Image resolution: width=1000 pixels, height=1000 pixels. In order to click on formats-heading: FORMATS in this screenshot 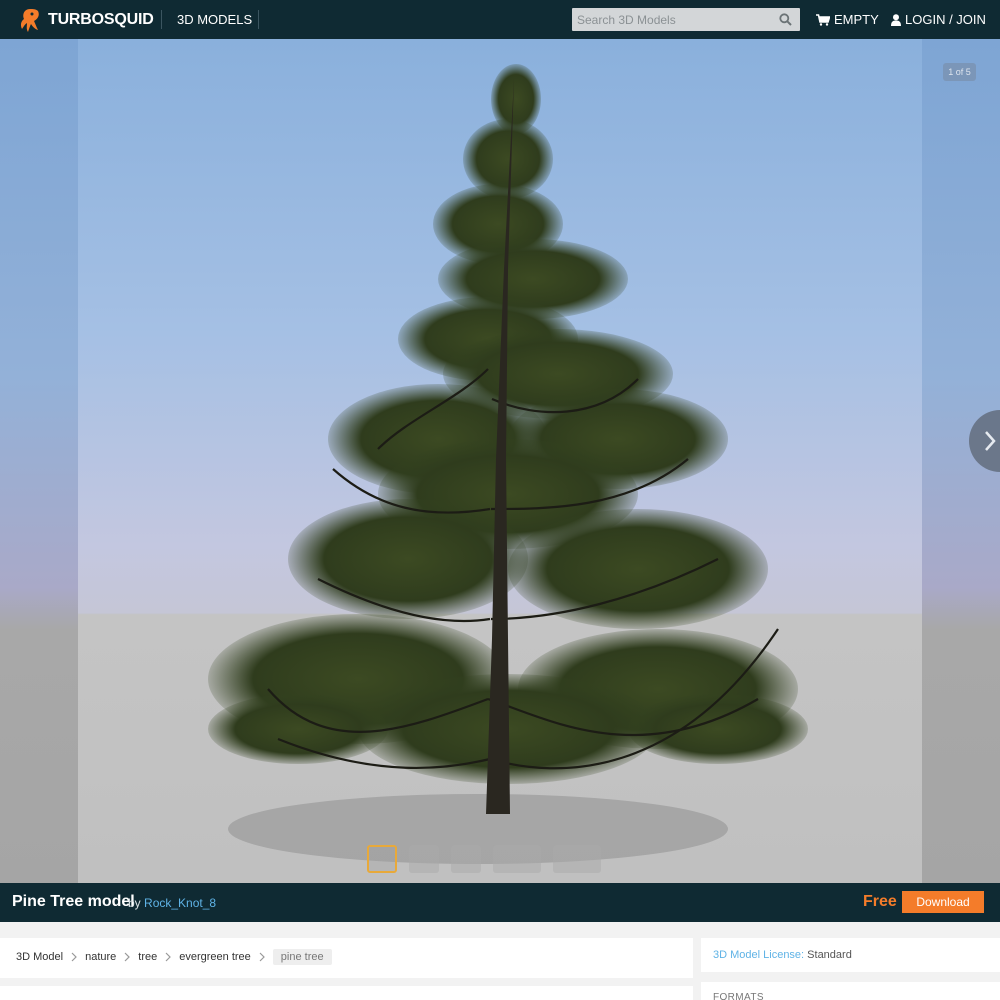, I will do `click(738, 996)`.